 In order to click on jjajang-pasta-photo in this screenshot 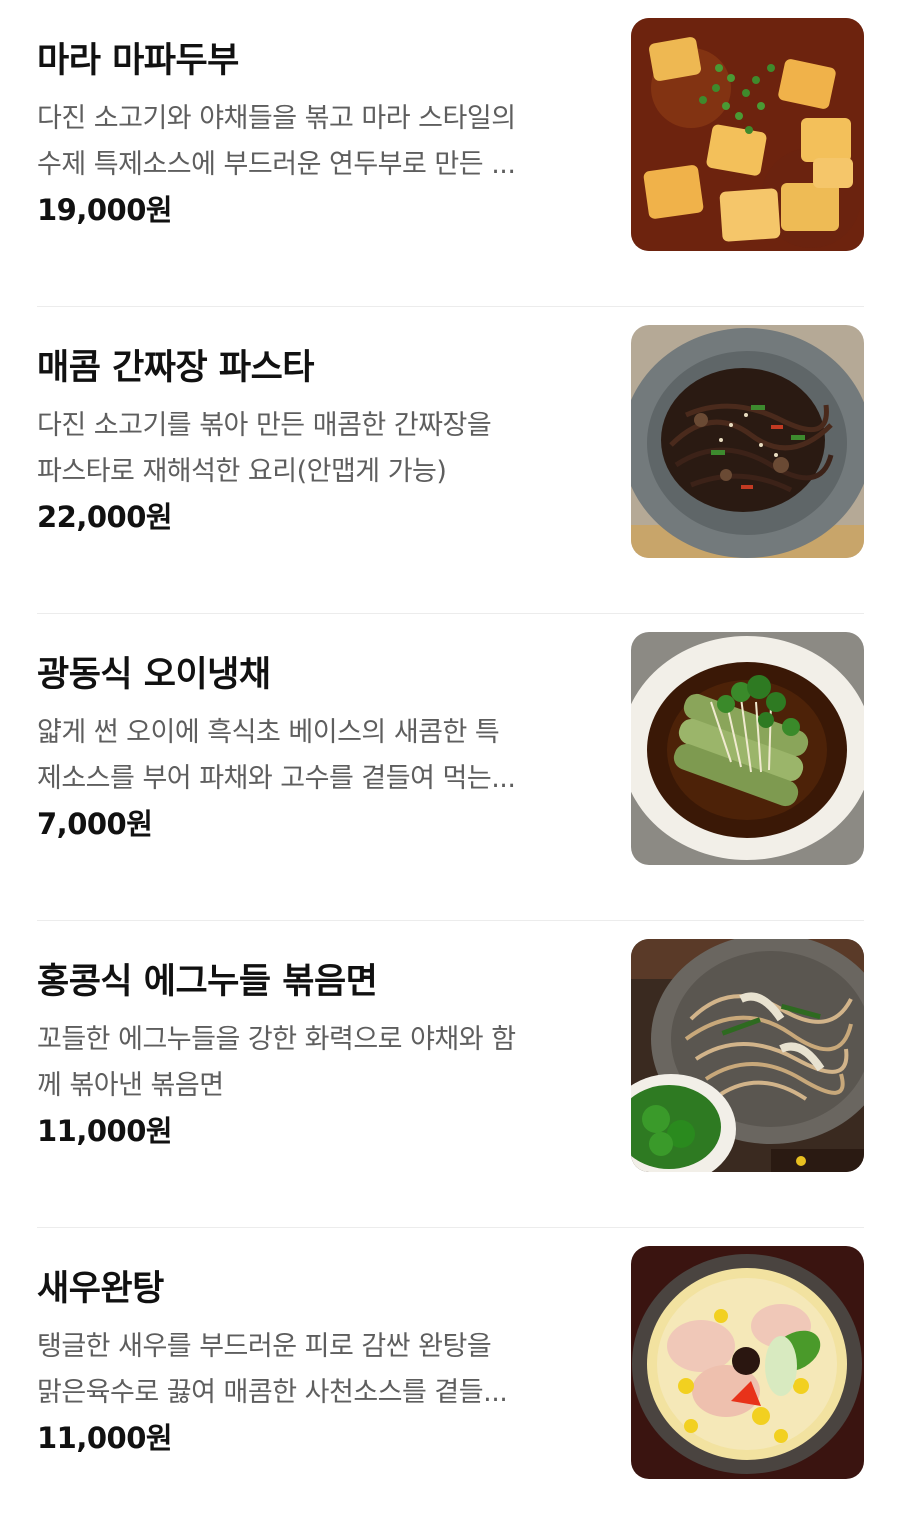, I will do `click(747, 441)`.